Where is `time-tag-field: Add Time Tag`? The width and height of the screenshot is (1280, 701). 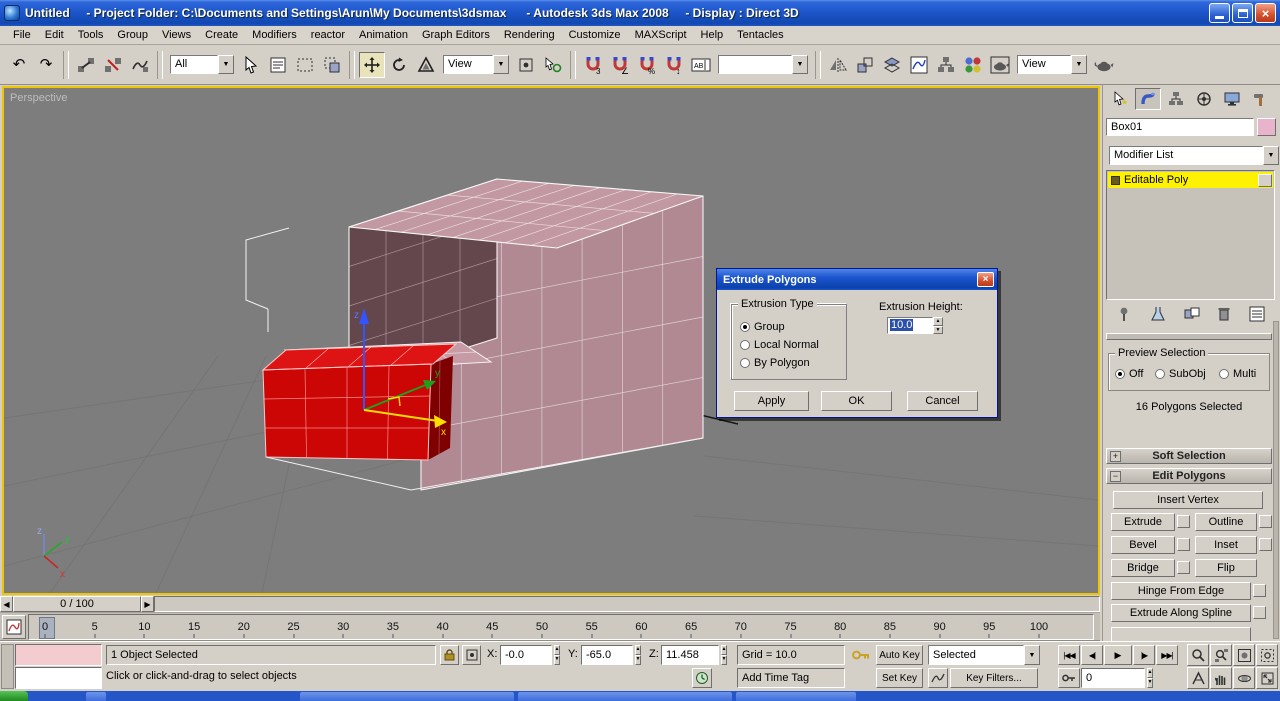 time-tag-field: Add Time Tag is located at coordinates (791, 678).